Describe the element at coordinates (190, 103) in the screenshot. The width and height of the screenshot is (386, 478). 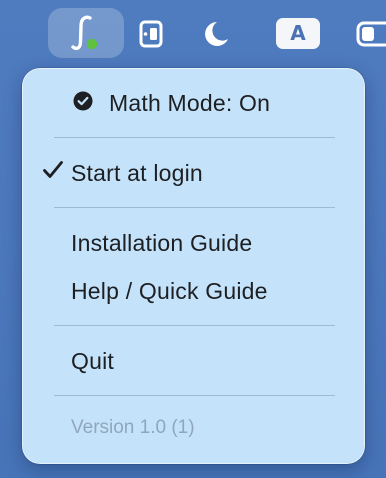
I see `math-mode-label: Math Mode: On` at that location.